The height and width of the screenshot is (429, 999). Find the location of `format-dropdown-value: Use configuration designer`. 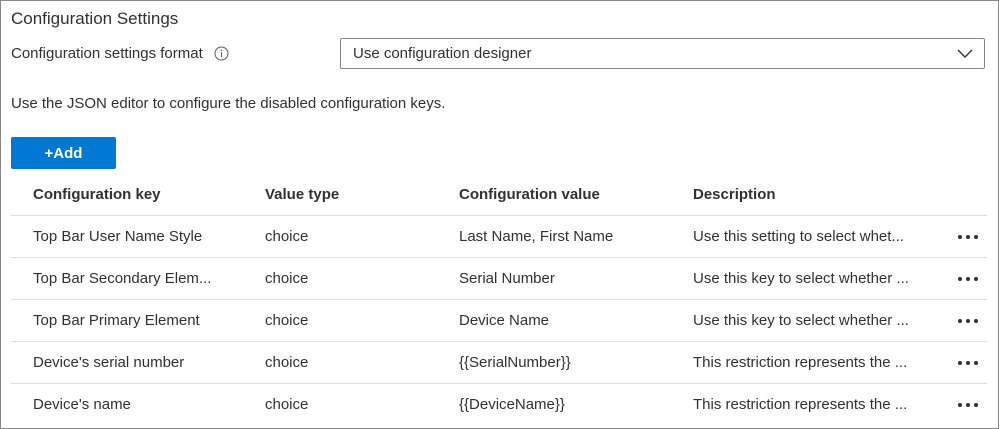

format-dropdown-value: Use configuration designer is located at coordinates (442, 53).